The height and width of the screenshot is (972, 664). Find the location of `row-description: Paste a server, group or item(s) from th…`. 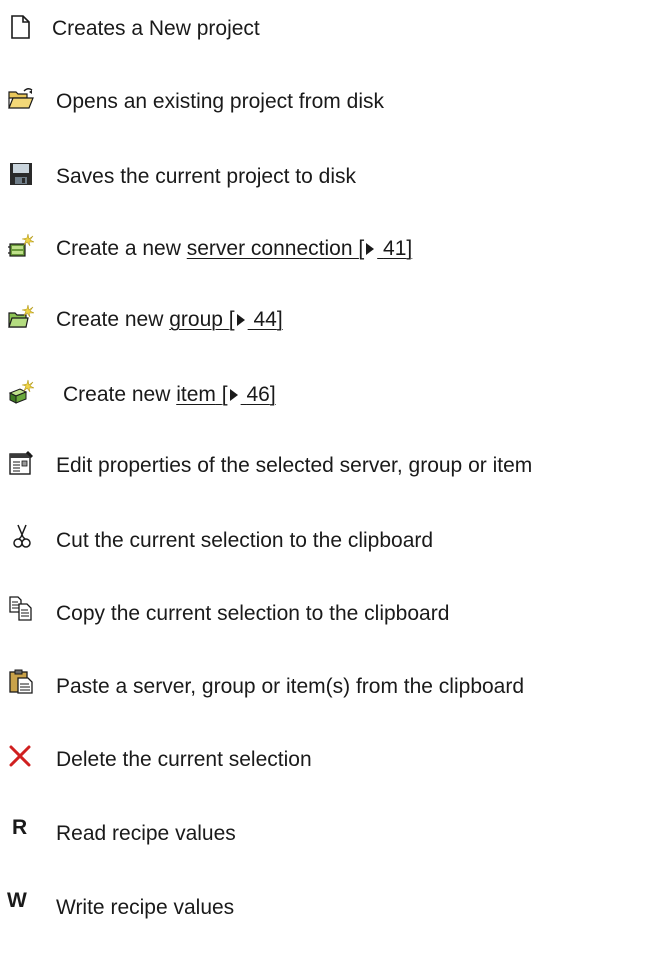

row-description: Paste a server, group or item(s) from th… is located at coordinates (290, 686).